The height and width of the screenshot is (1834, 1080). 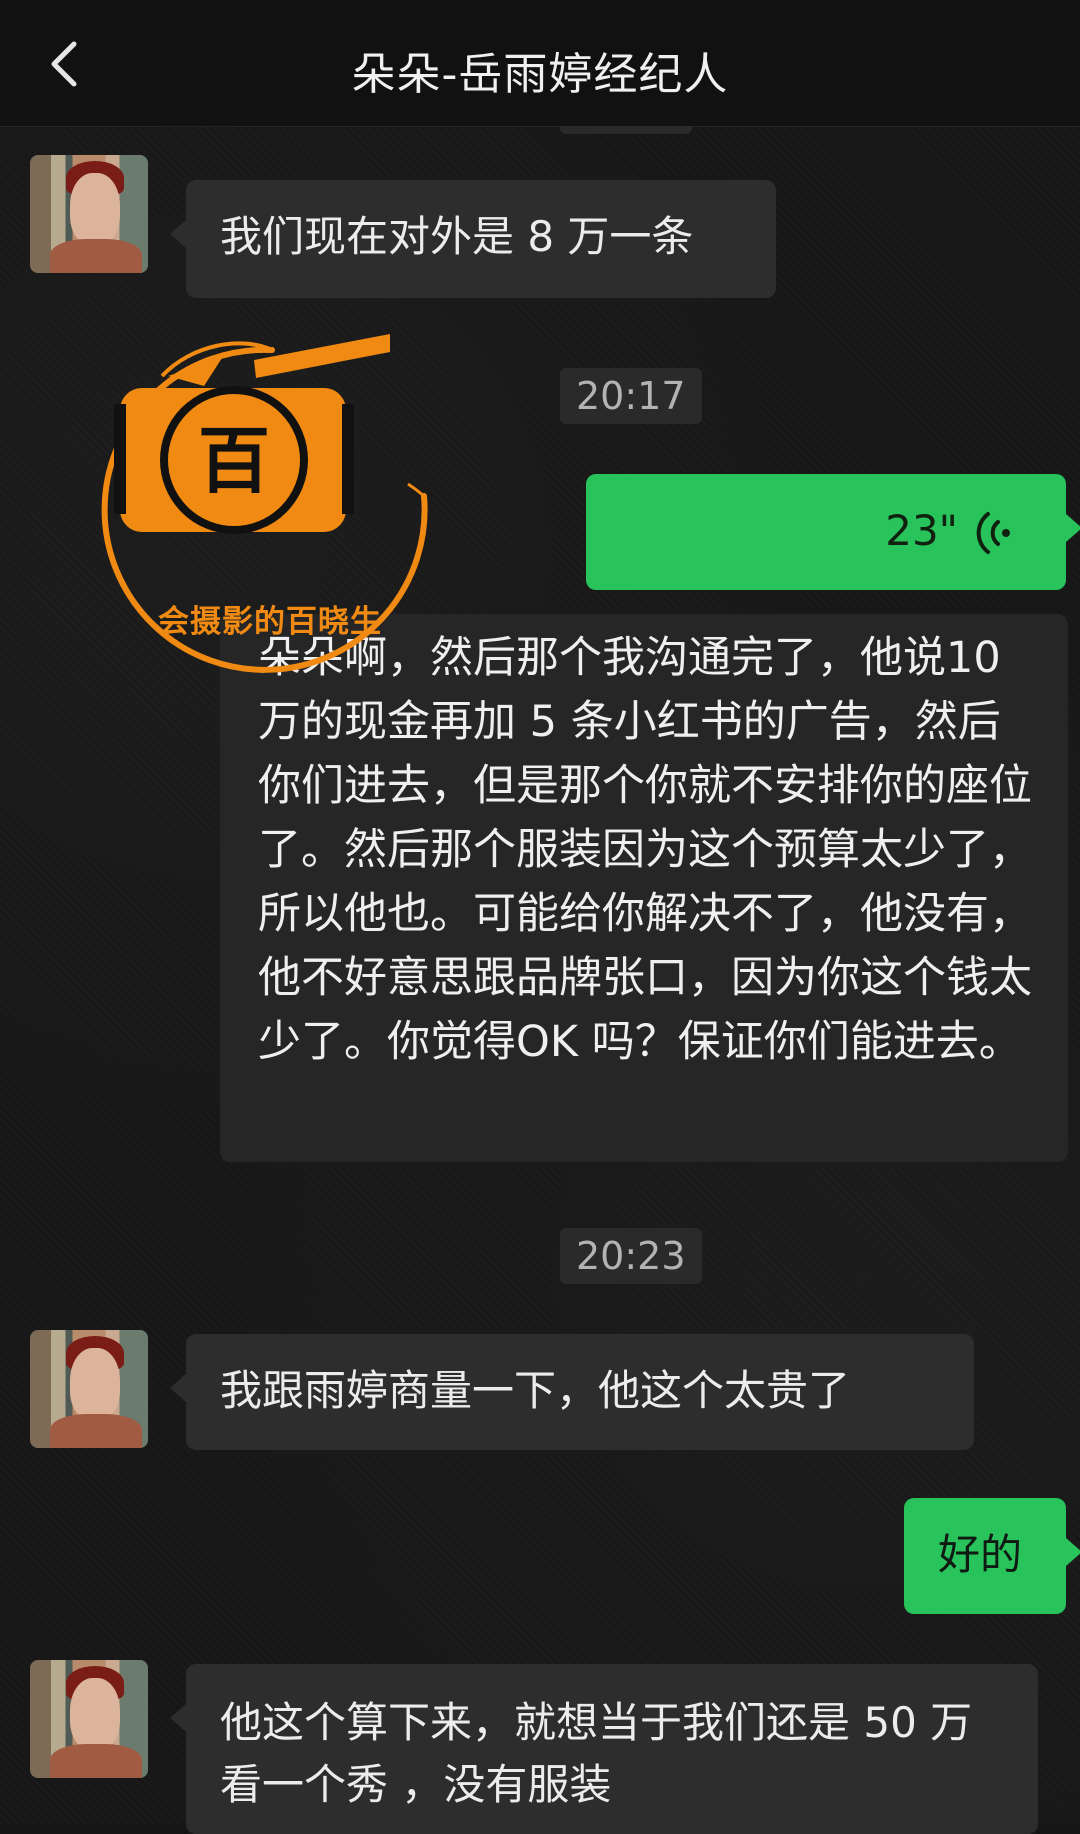 I want to click on voice-wave-icon, so click(x=993, y=533).